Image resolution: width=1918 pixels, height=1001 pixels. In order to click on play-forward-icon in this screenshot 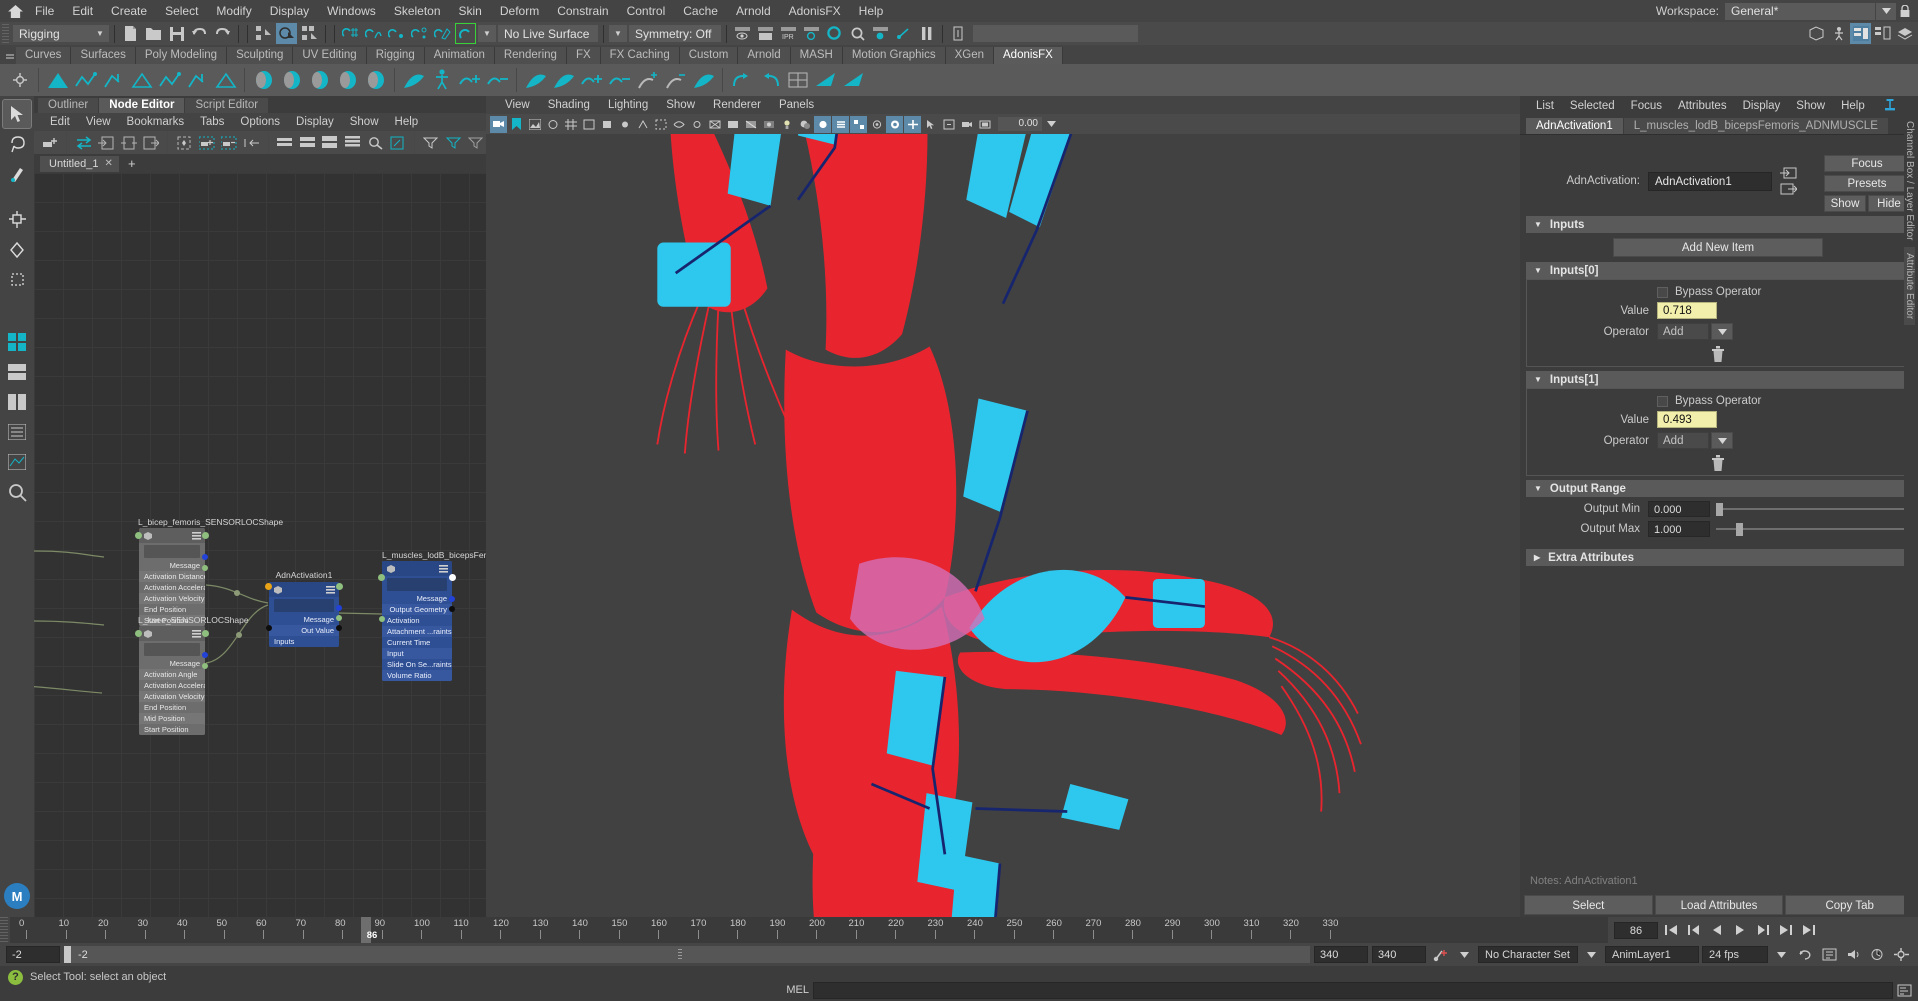, I will do `click(1739, 930)`.